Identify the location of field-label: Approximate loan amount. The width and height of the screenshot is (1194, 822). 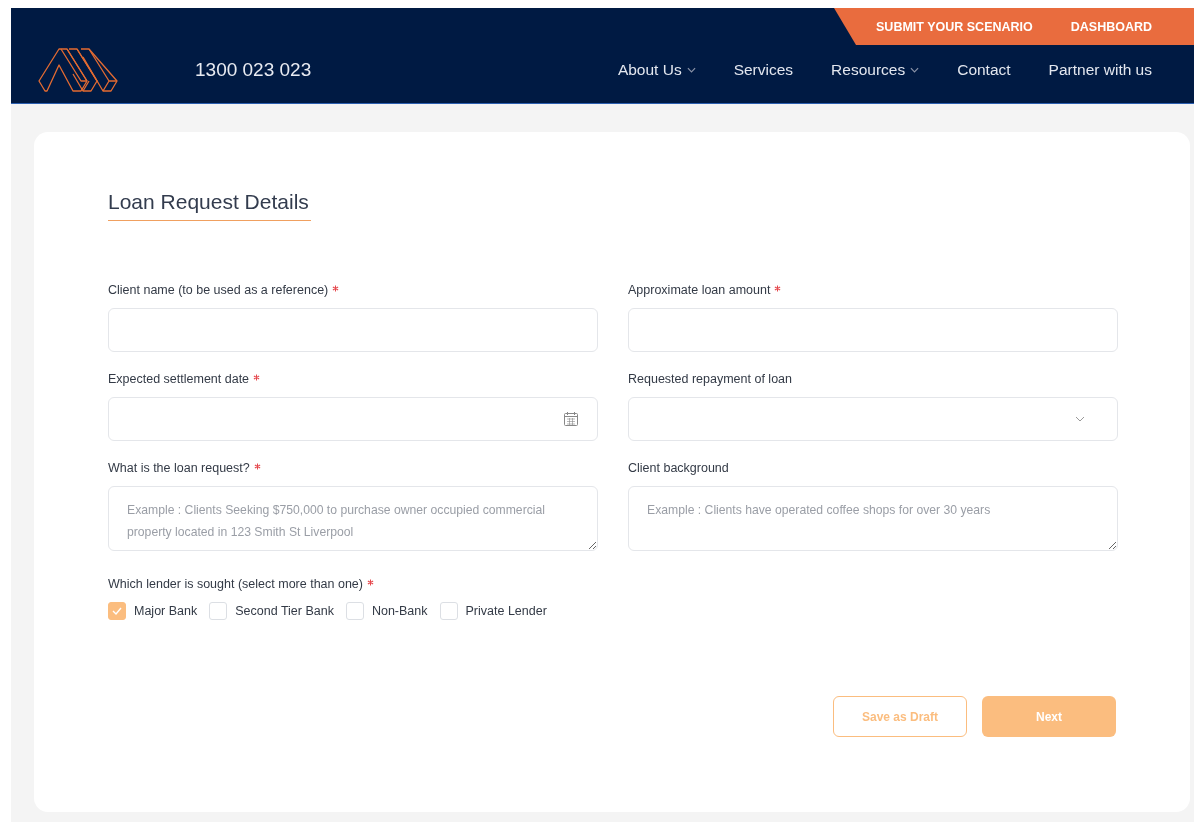
(699, 290).